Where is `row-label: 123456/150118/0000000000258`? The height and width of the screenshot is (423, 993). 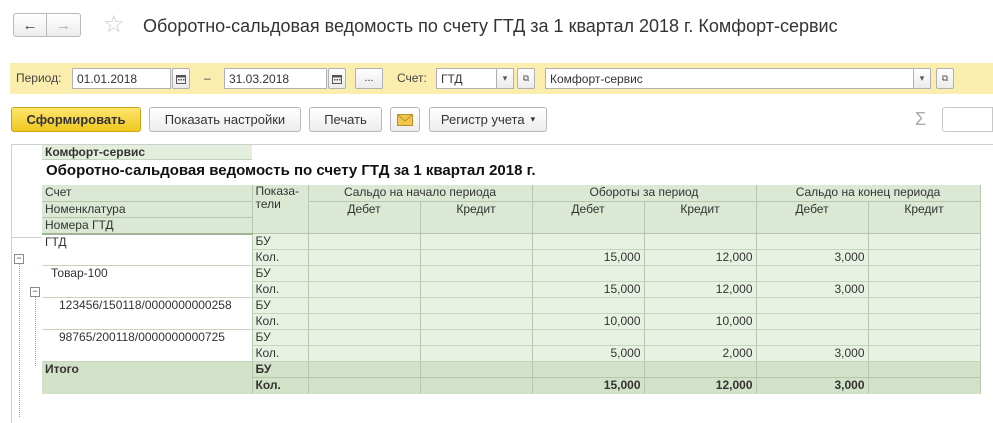
row-label: 123456/150118/0000000000258 is located at coordinates (147, 313).